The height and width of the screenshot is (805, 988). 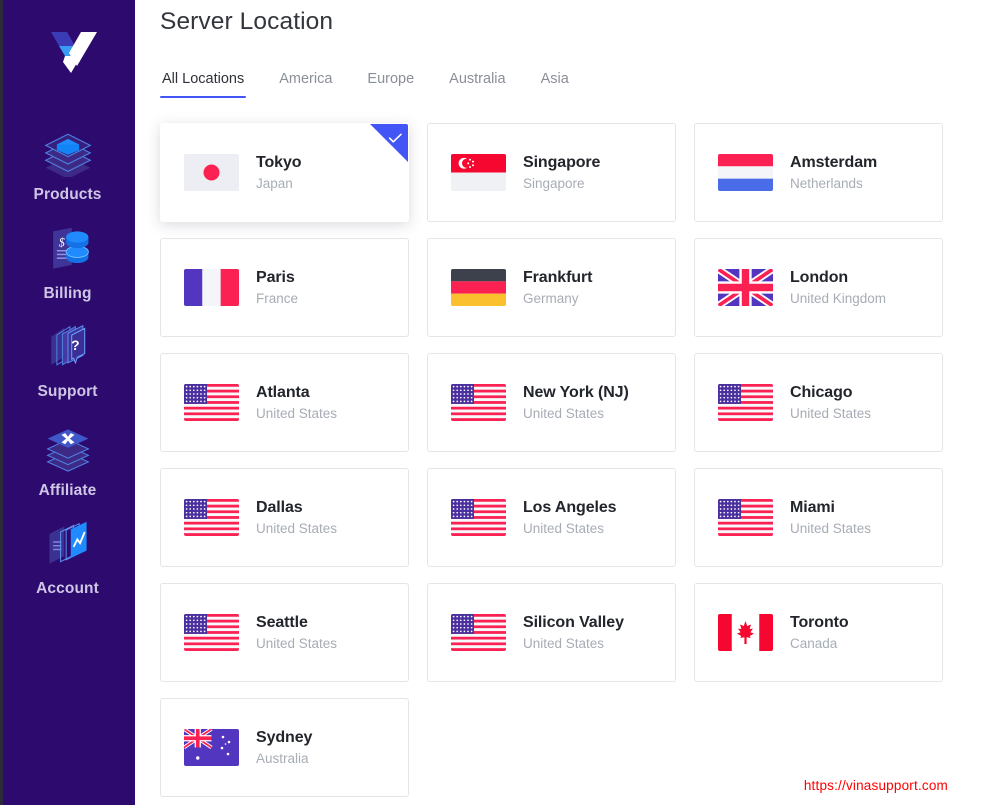 What do you see at coordinates (573, 633) in the screenshot?
I see `location-text: Silicon Valley United States` at bounding box center [573, 633].